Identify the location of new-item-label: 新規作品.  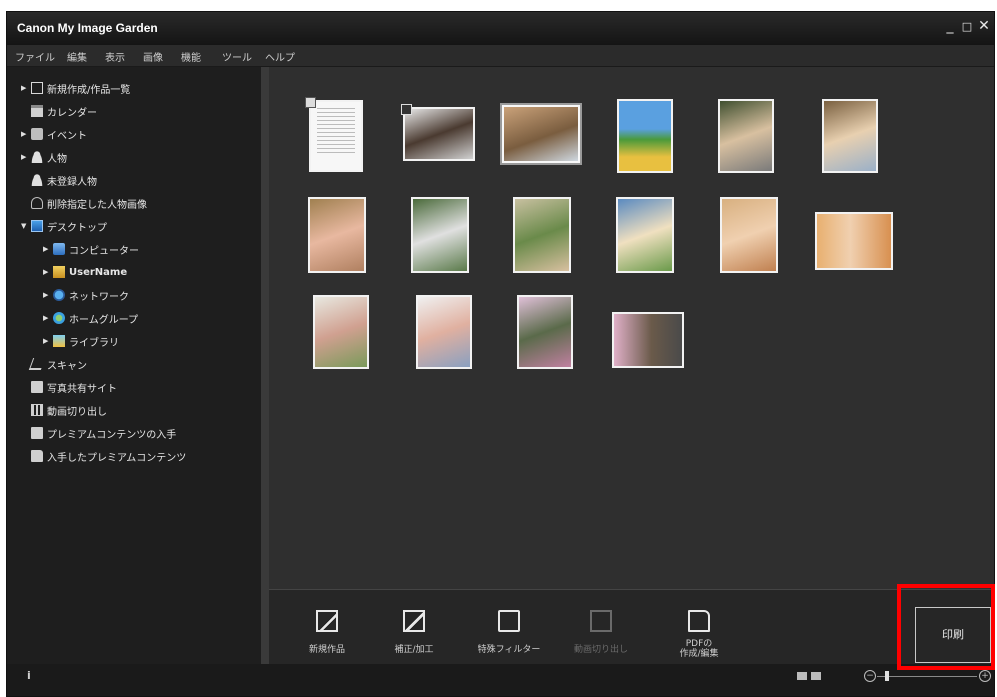
(326, 650).